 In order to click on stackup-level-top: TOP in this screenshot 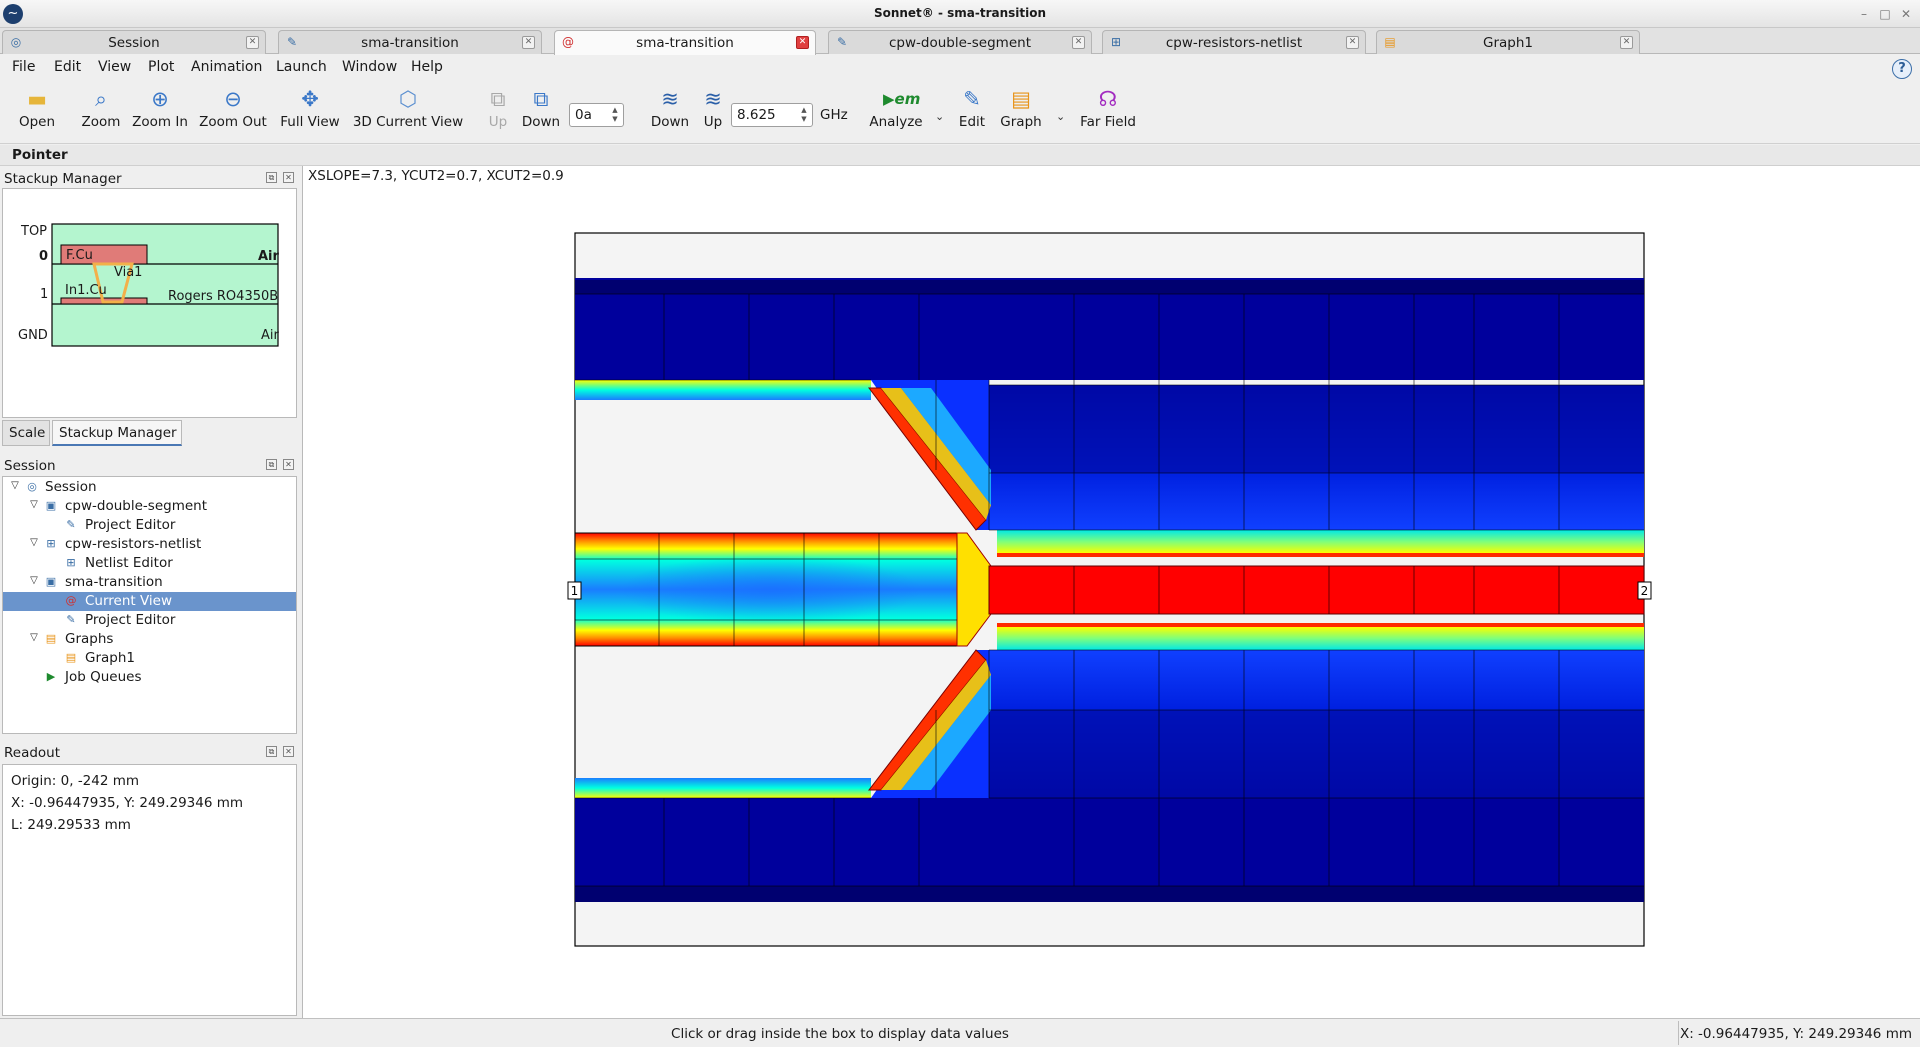, I will do `click(34, 231)`.